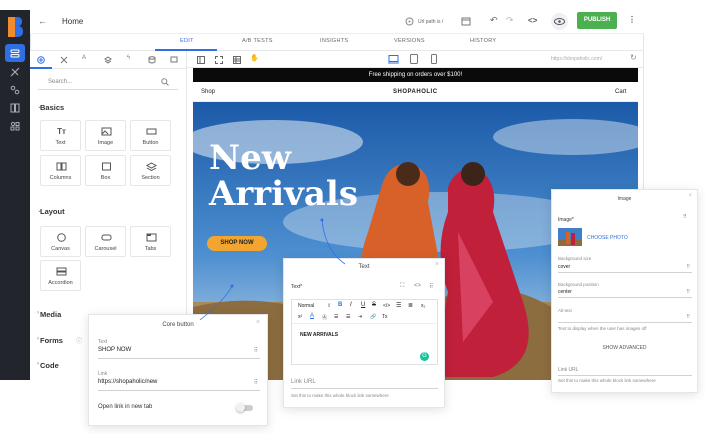  Describe the element at coordinates (272, 269) in the screenshot. I see `panel-connector-lines` at that location.